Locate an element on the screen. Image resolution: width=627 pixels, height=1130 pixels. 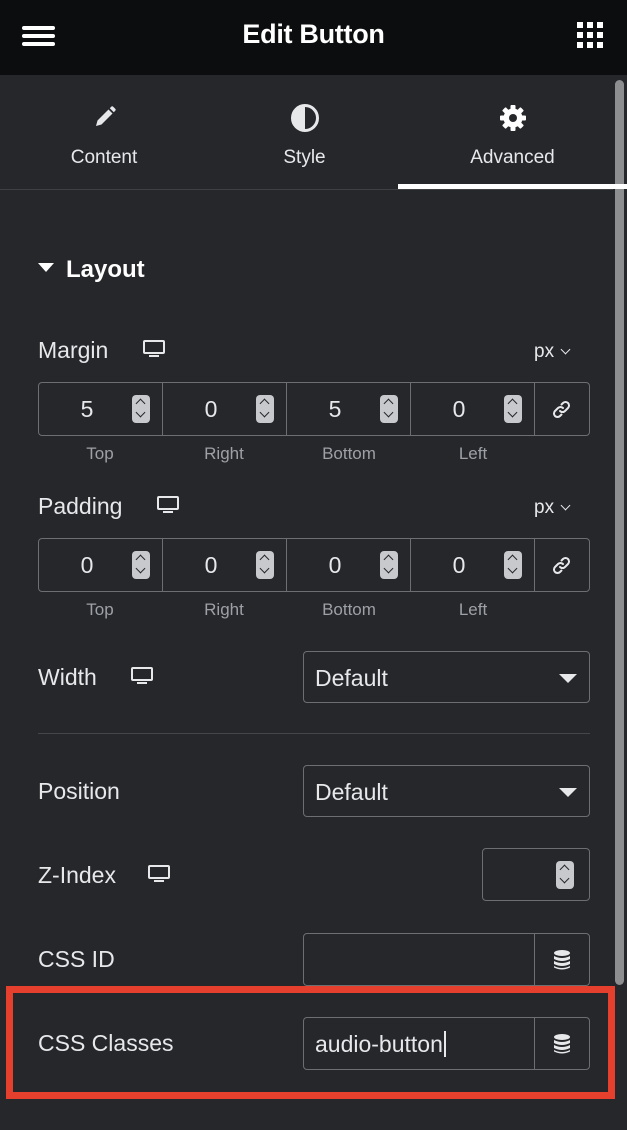
position-select-value: Default is located at coordinates (351, 792).